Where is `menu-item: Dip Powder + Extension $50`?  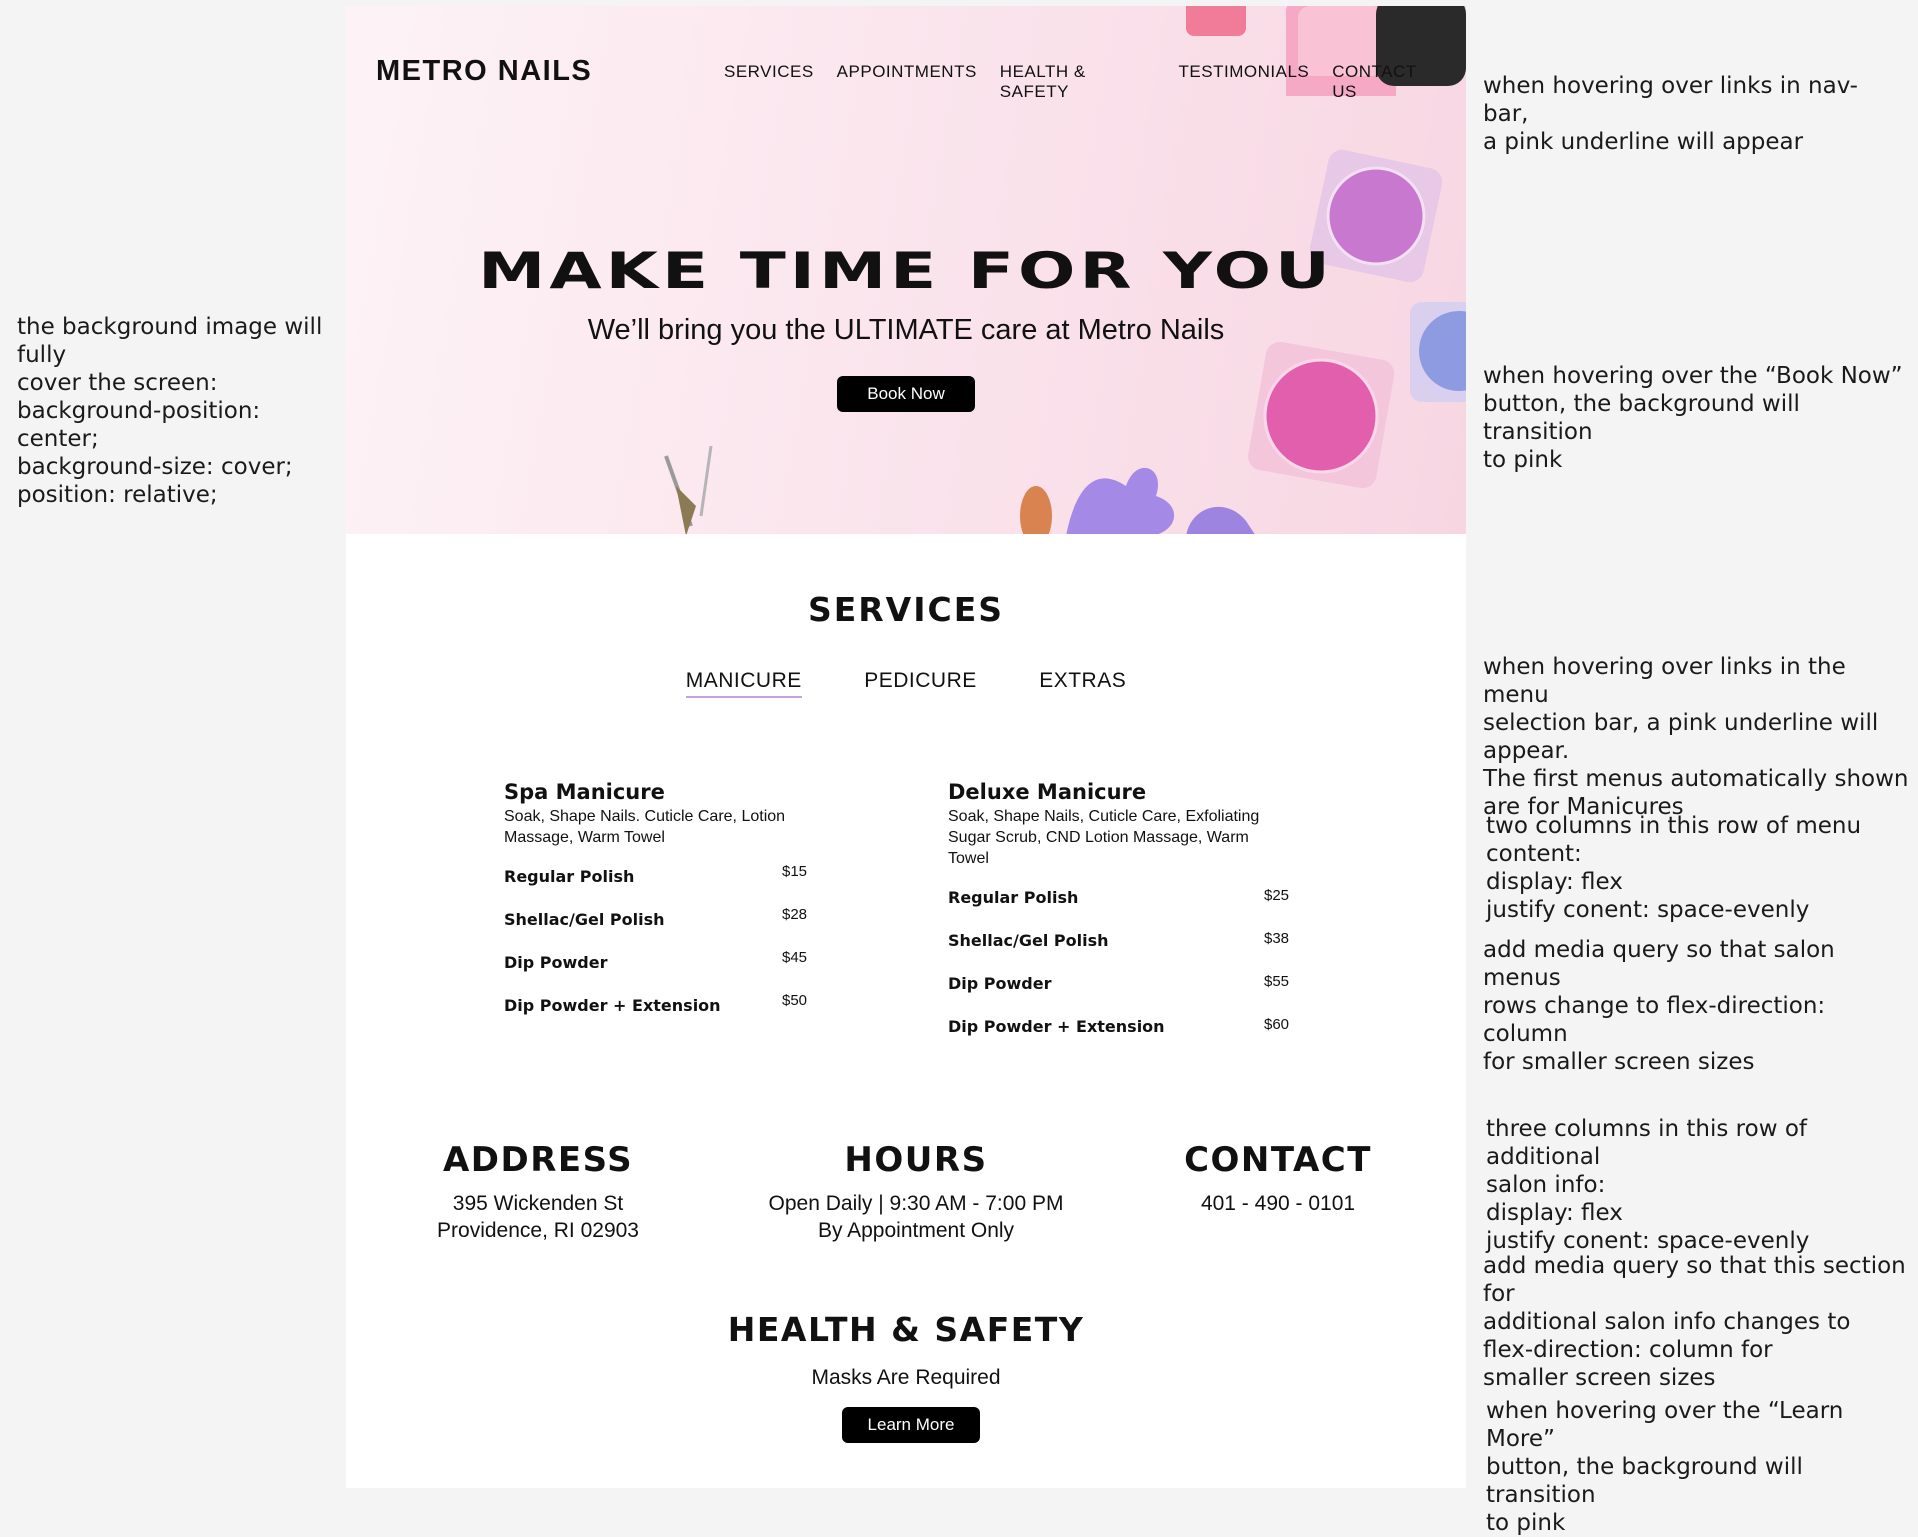 menu-item: Dip Powder + Extension $50 is located at coordinates (659, 1013).